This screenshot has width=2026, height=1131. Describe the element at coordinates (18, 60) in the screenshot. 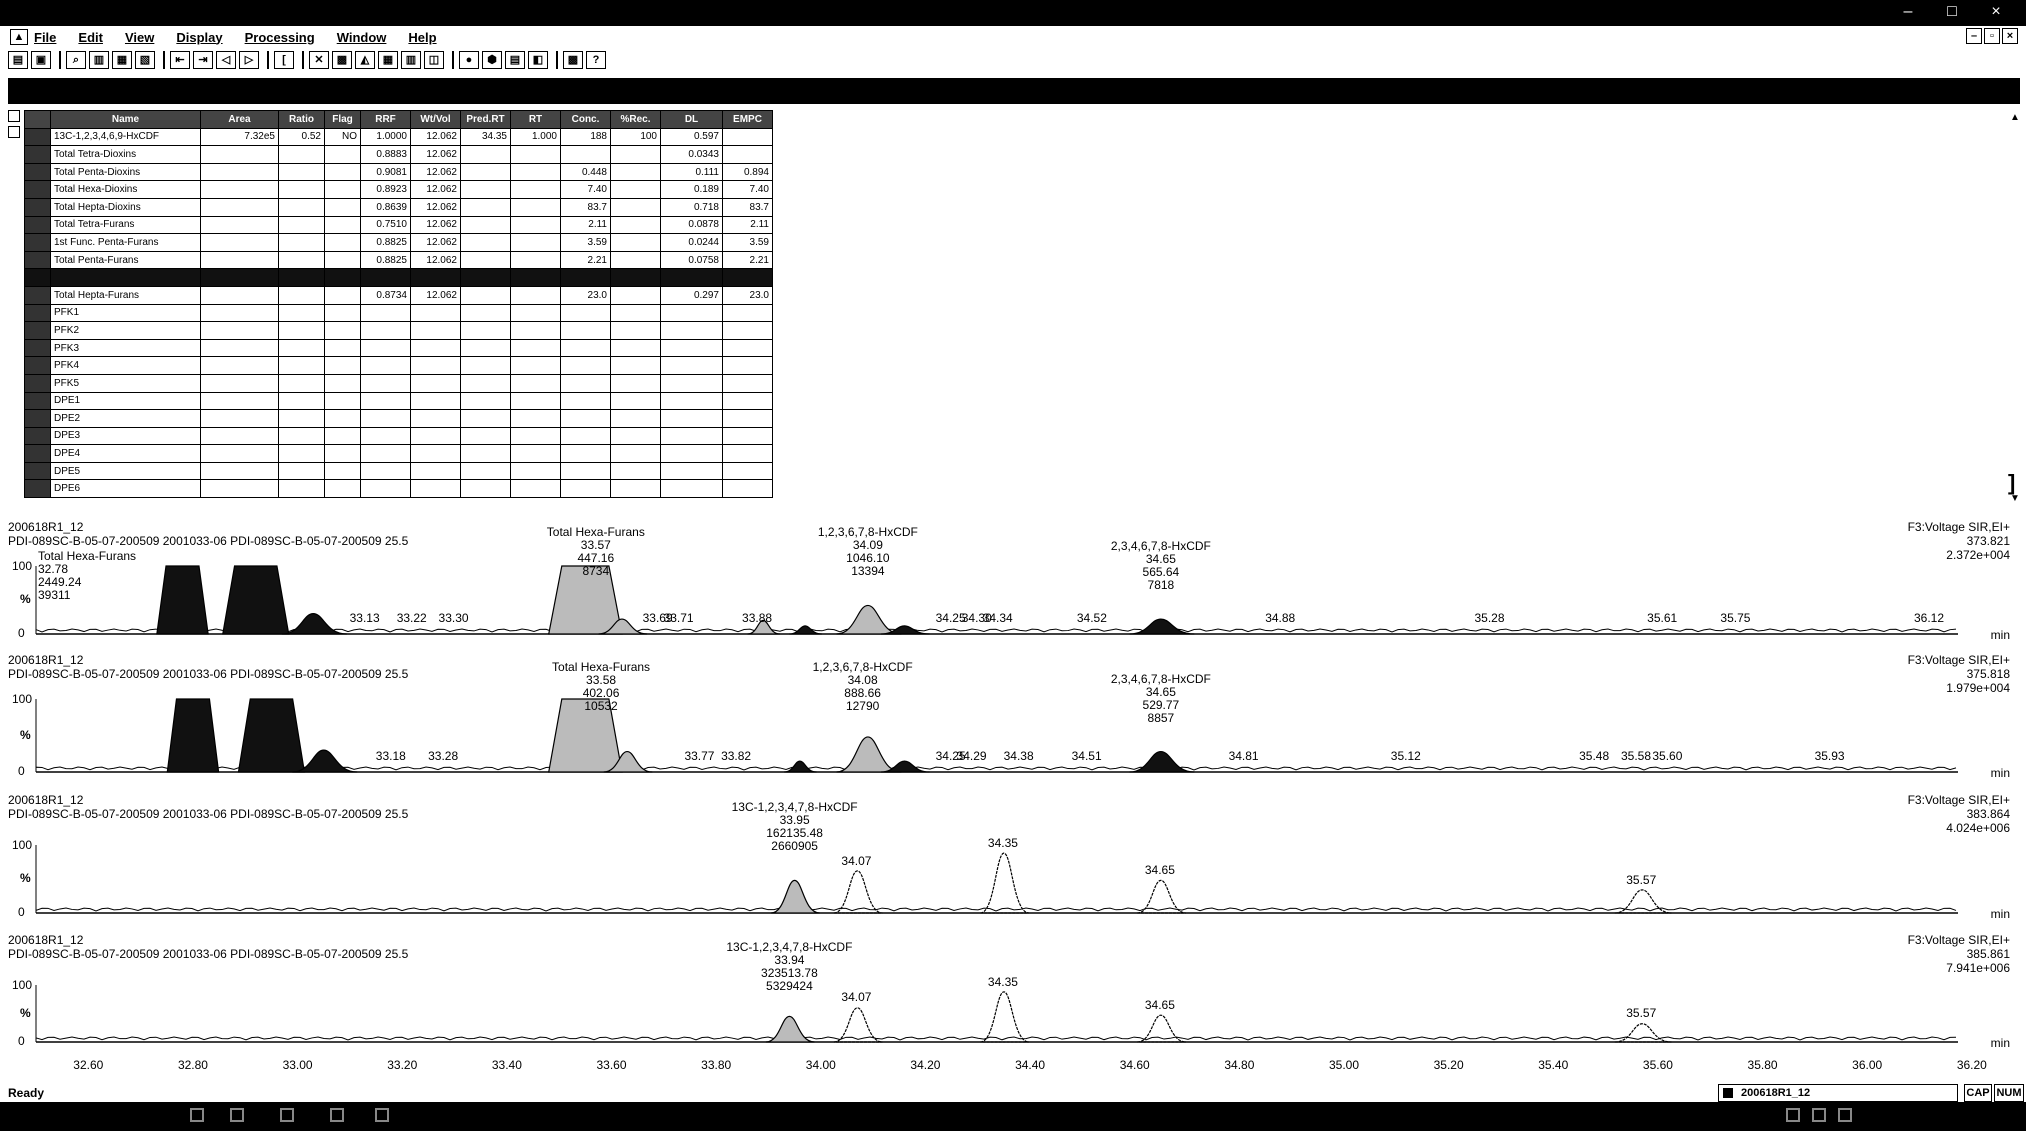

I see `open-icon: ▤` at that location.